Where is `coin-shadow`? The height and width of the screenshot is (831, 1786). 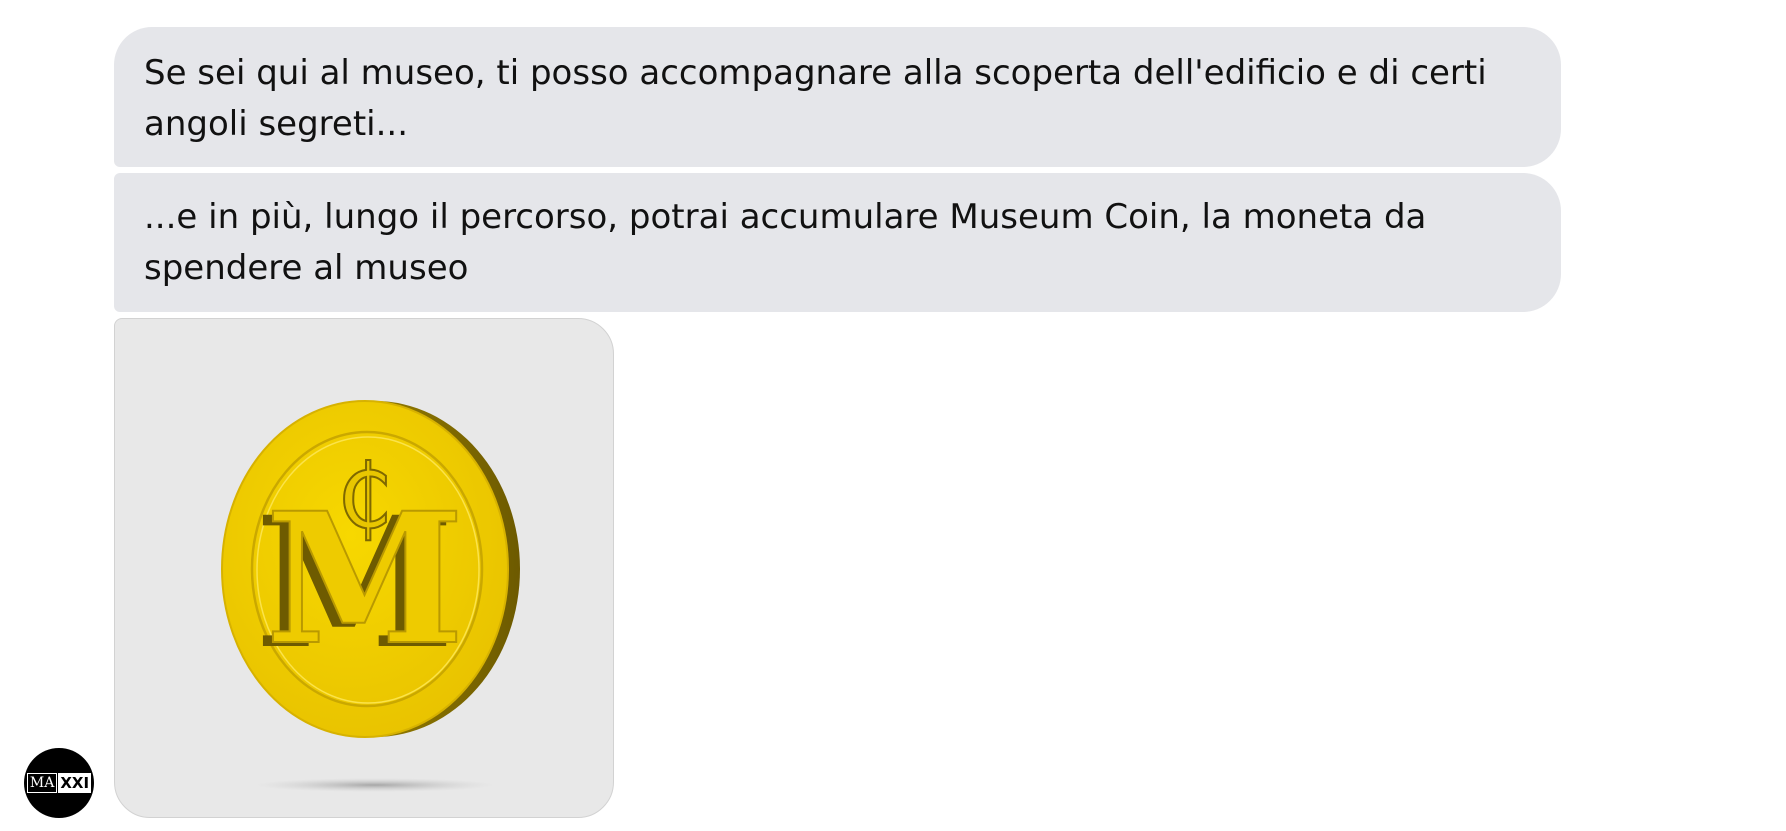 coin-shadow is located at coordinates (375, 785).